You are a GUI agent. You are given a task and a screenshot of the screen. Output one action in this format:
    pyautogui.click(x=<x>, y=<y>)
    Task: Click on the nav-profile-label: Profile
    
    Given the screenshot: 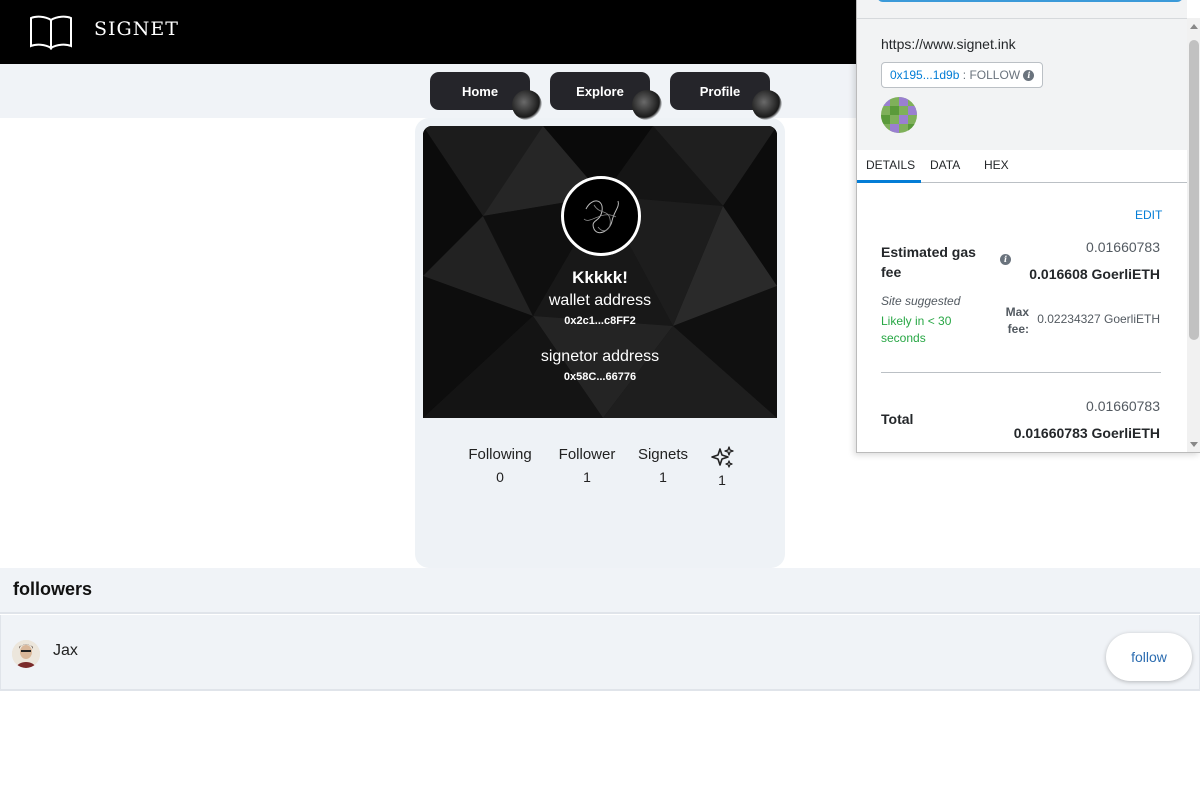 What is the action you would take?
    pyautogui.click(x=720, y=91)
    